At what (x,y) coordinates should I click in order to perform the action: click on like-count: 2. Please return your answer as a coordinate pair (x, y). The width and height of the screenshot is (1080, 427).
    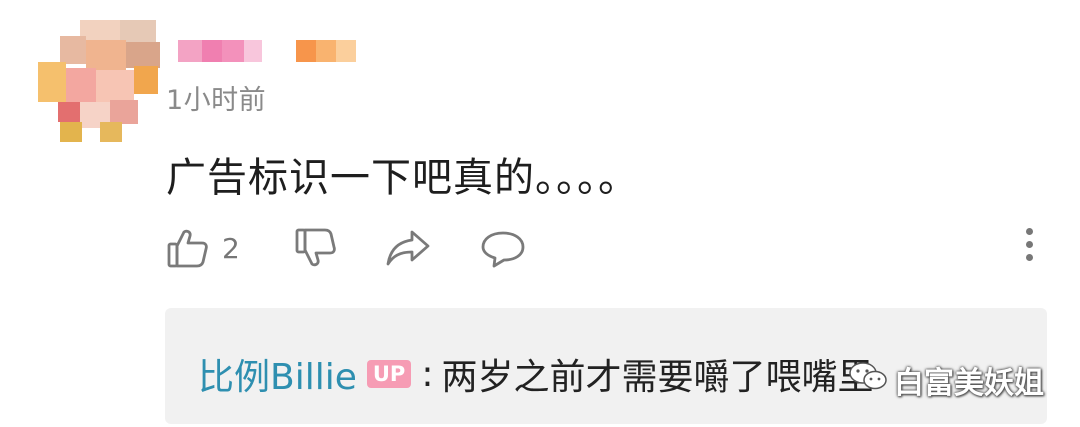
    Looking at the image, I should click on (231, 248).